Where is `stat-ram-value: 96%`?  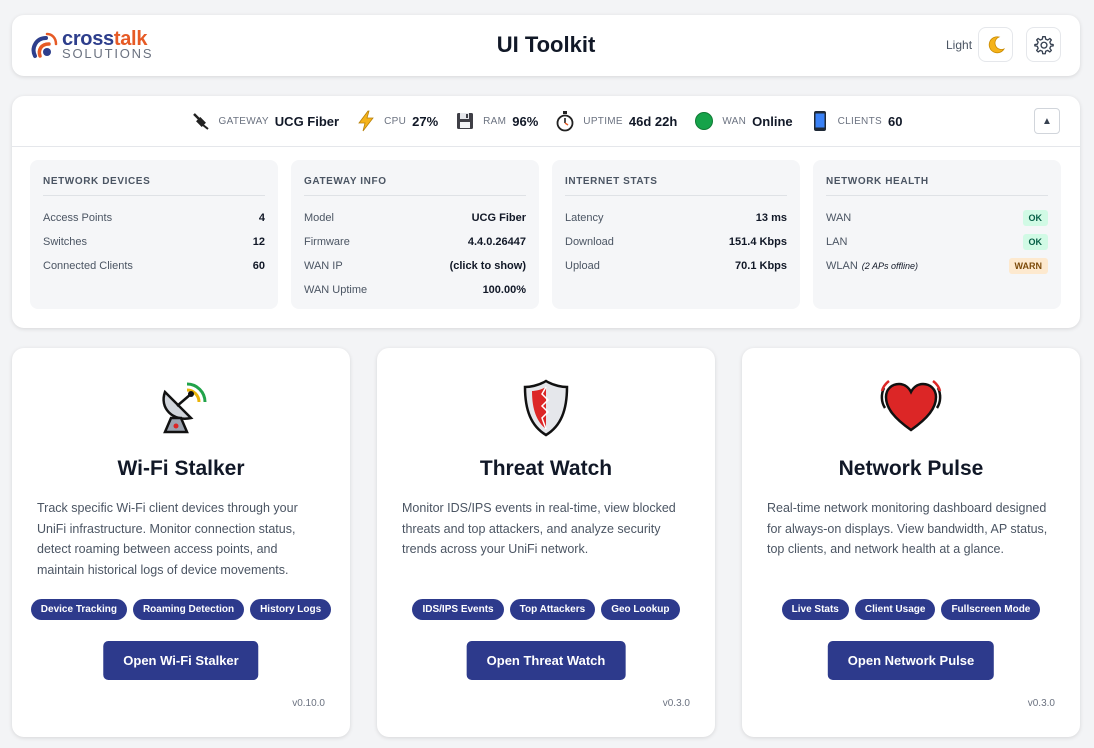
stat-ram-value: 96% is located at coordinates (525, 121).